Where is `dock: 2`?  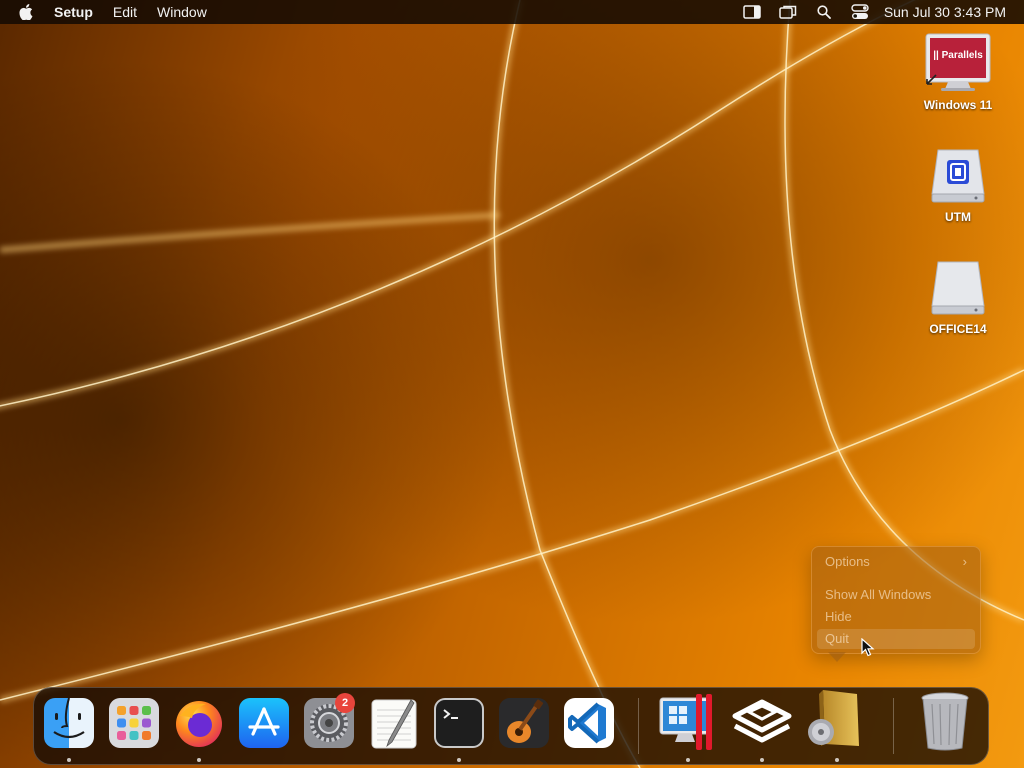
dock: 2 is located at coordinates (511, 726).